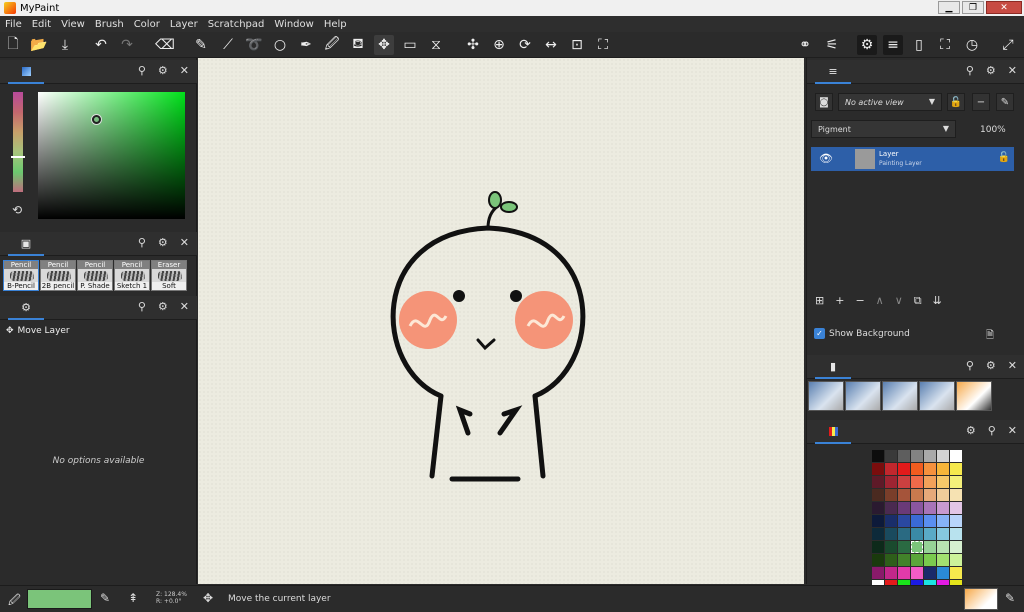 Image resolution: width=1024 pixels, height=612 pixels. What do you see at coordinates (893, 45) in the screenshot?
I see `main-menu-icon: ≡` at bounding box center [893, 45].